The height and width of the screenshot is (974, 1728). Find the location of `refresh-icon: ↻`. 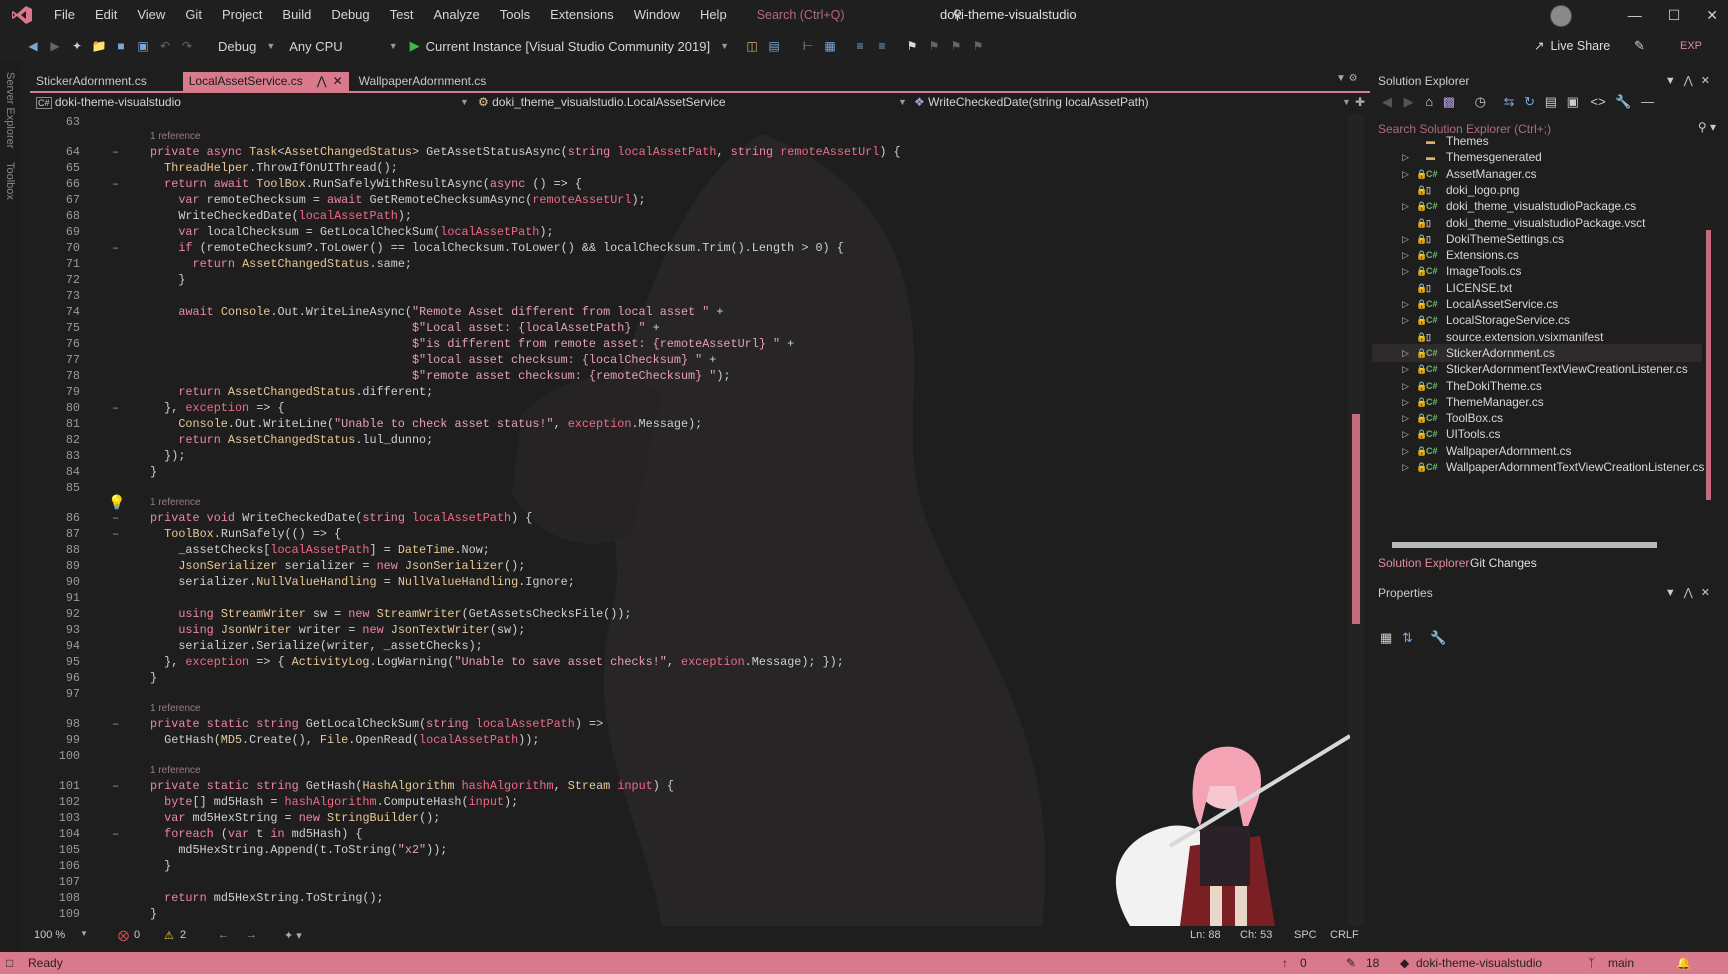

refresh-icon: ↻ is located at coordinates (1529, 101).